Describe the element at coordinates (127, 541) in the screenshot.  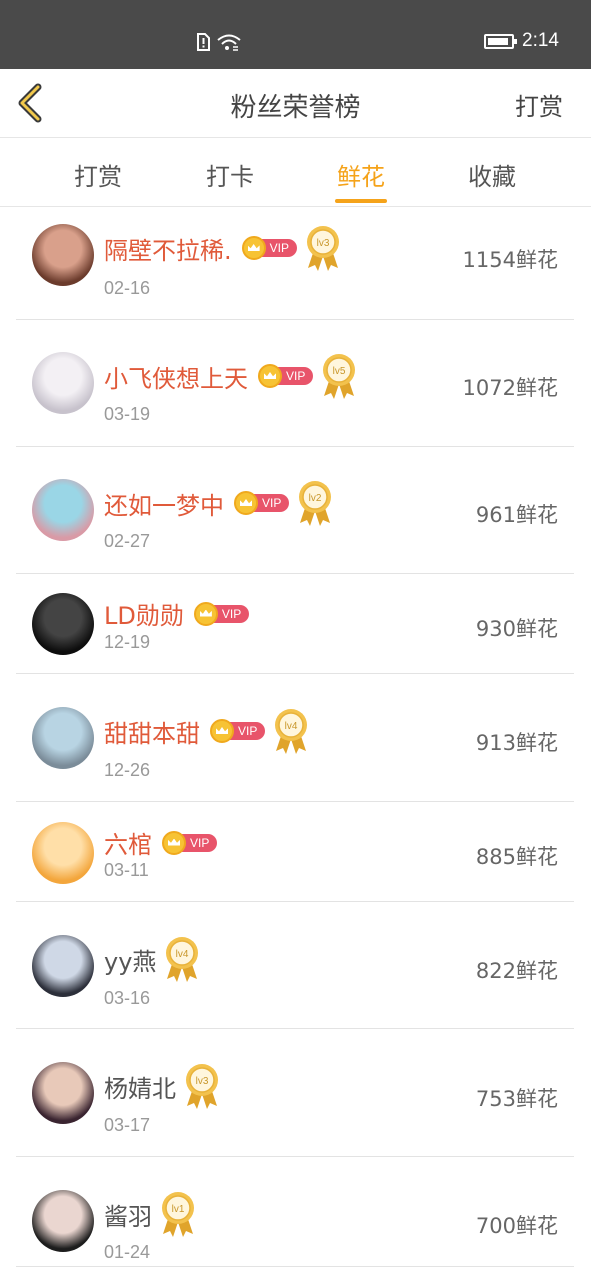
I see `fan-date: 02-27` at that location.